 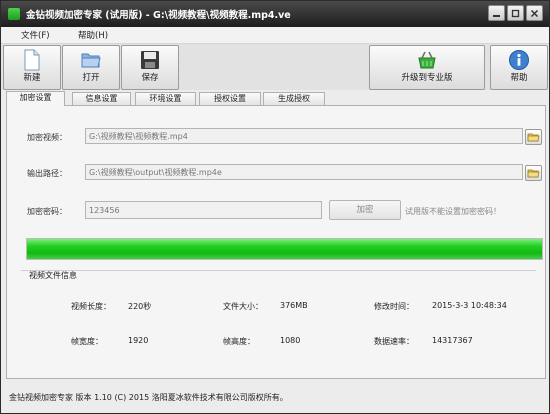 What do you see at coordinates (427, 78) in the screenshot?
I see `upgrade-label: 升级到专业版` at bounding box center [427, 78].